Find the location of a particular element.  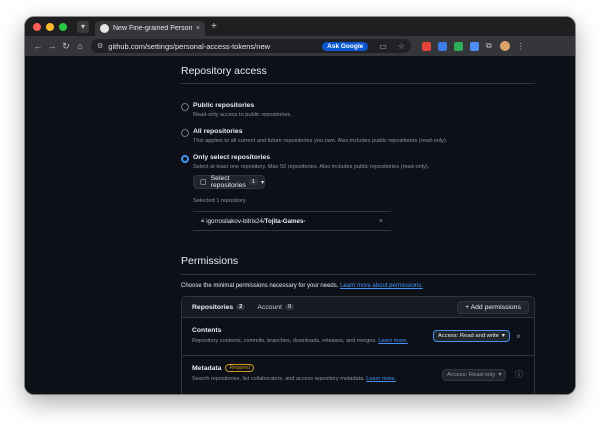

repo-icon: ▢ is located at coordinates (203, 182).